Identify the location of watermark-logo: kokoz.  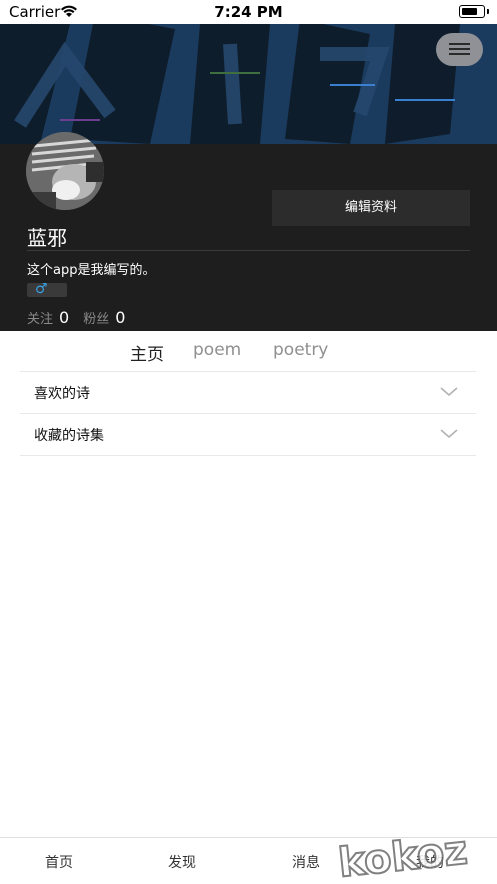
(402, 854).